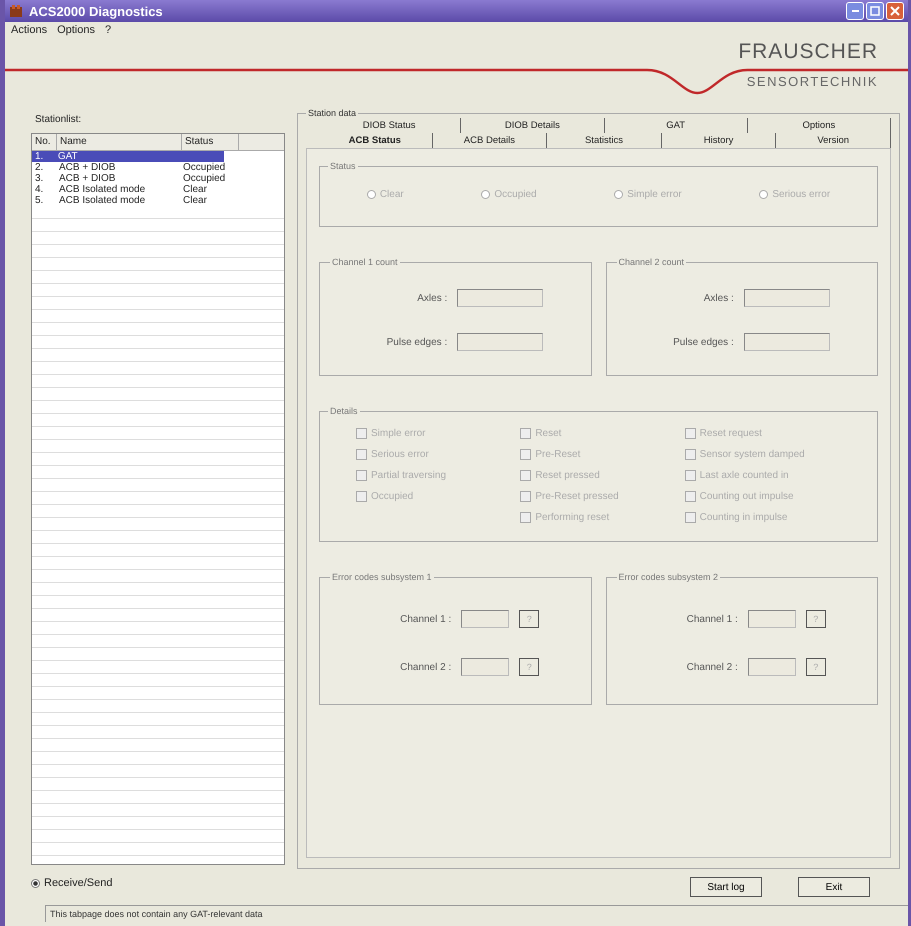 Image resolution: width=911 pixels, height=926 pixels. Describe the element at coordinates (343, 166) in the screenshot. I see `group-label: Status` at that location.